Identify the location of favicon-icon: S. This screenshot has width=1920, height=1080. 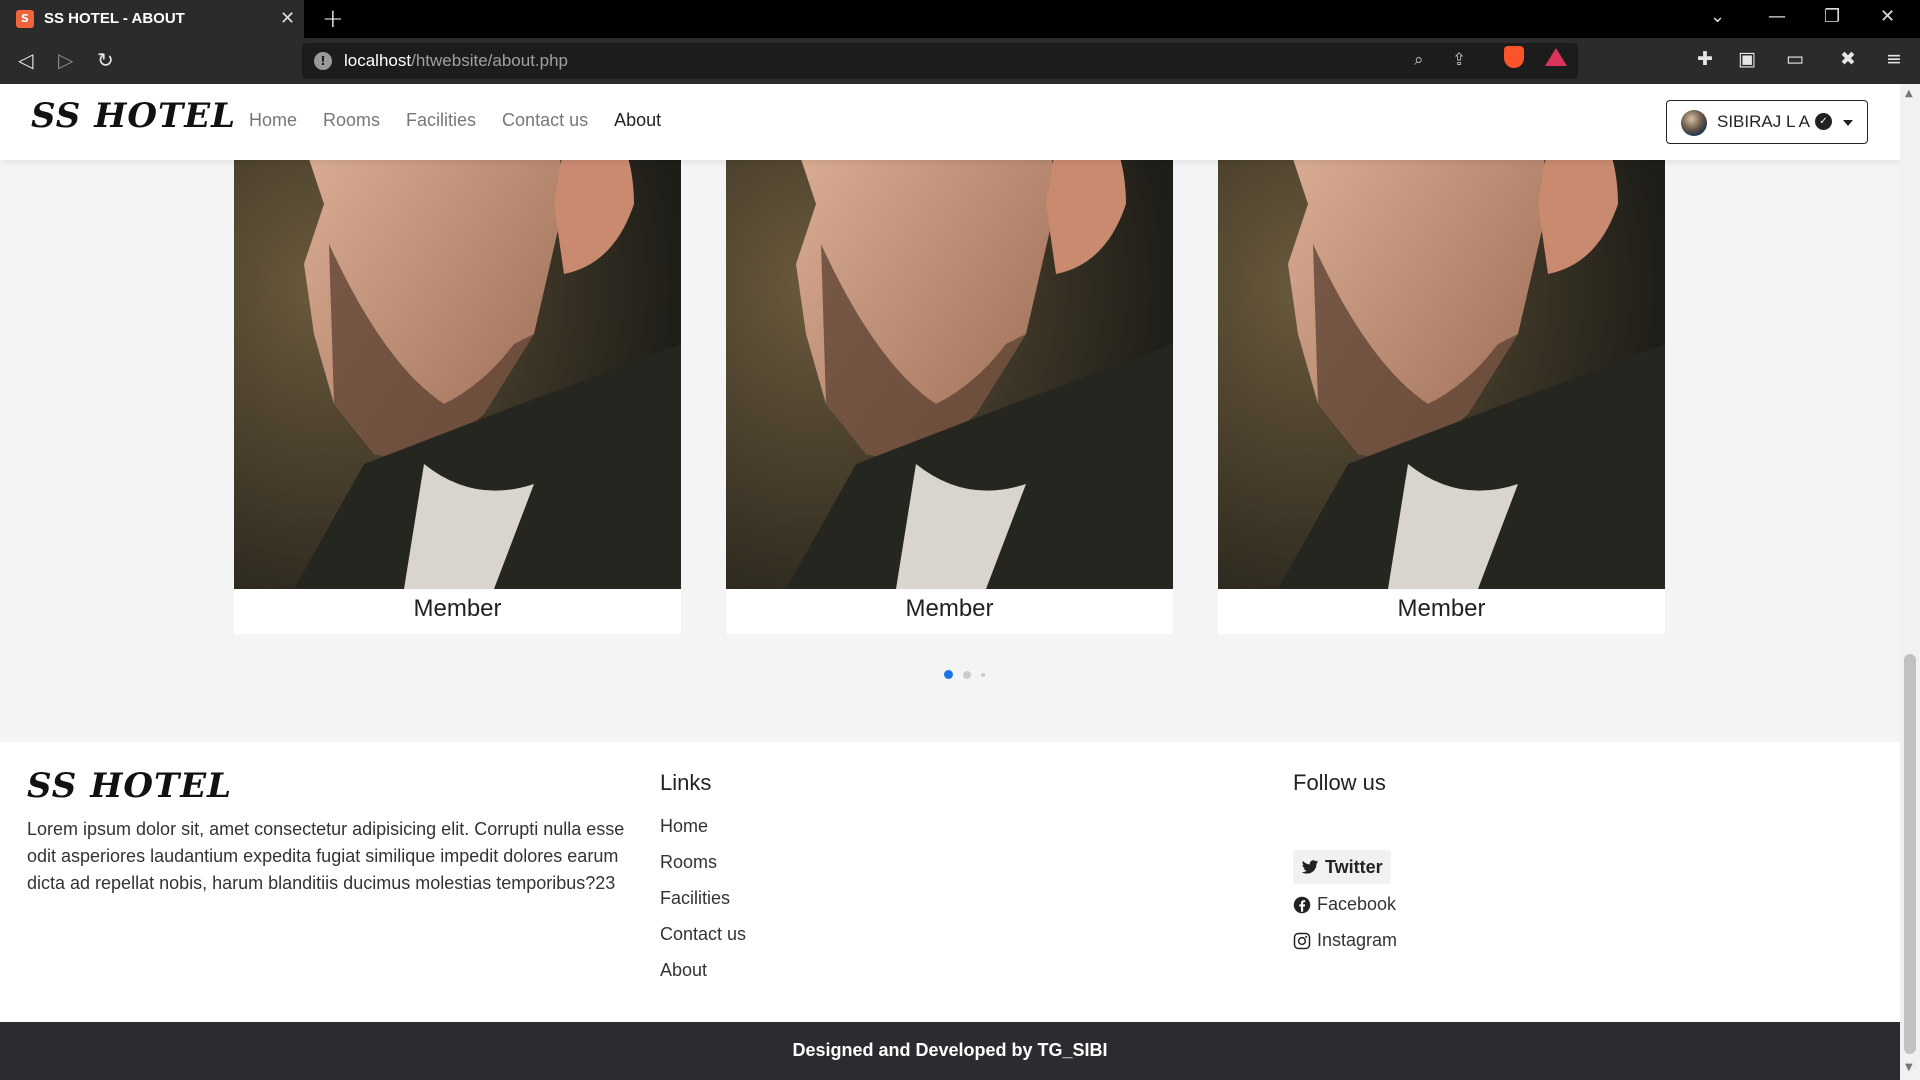
(25, 19).